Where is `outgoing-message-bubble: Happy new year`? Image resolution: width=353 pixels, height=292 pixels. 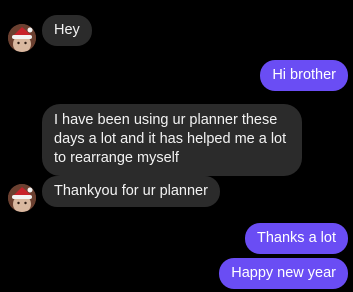 outgoing-message-bubble: Happy new year is located at coordinates (283, 273).